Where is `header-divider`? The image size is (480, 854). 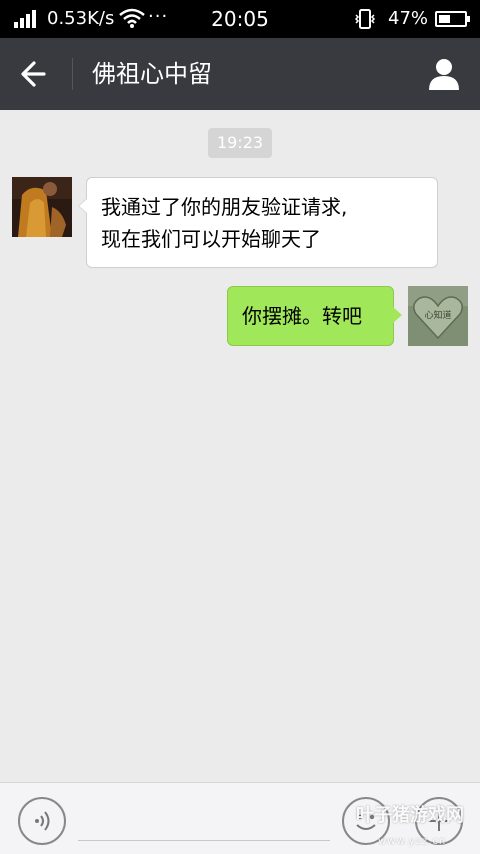
header-divider is located at coordinates (72, 74).